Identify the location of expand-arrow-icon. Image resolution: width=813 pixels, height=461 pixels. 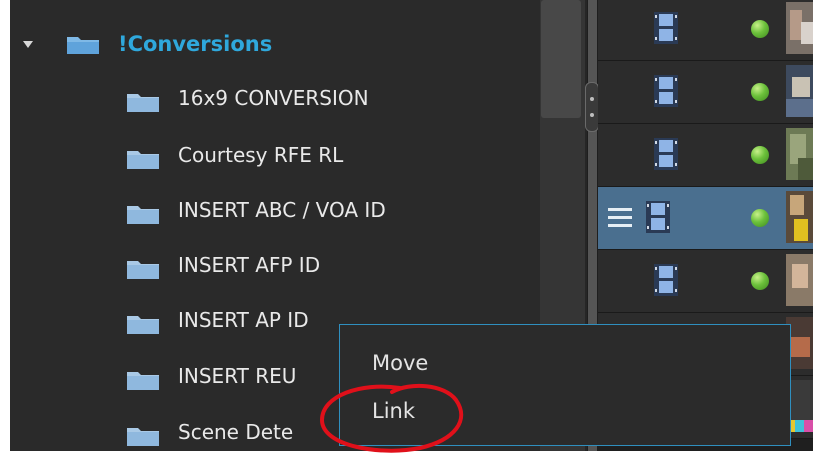
(28, 44).